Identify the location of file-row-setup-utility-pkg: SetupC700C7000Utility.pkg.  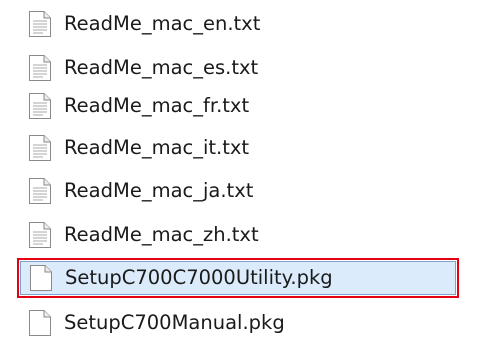
(238, 278).